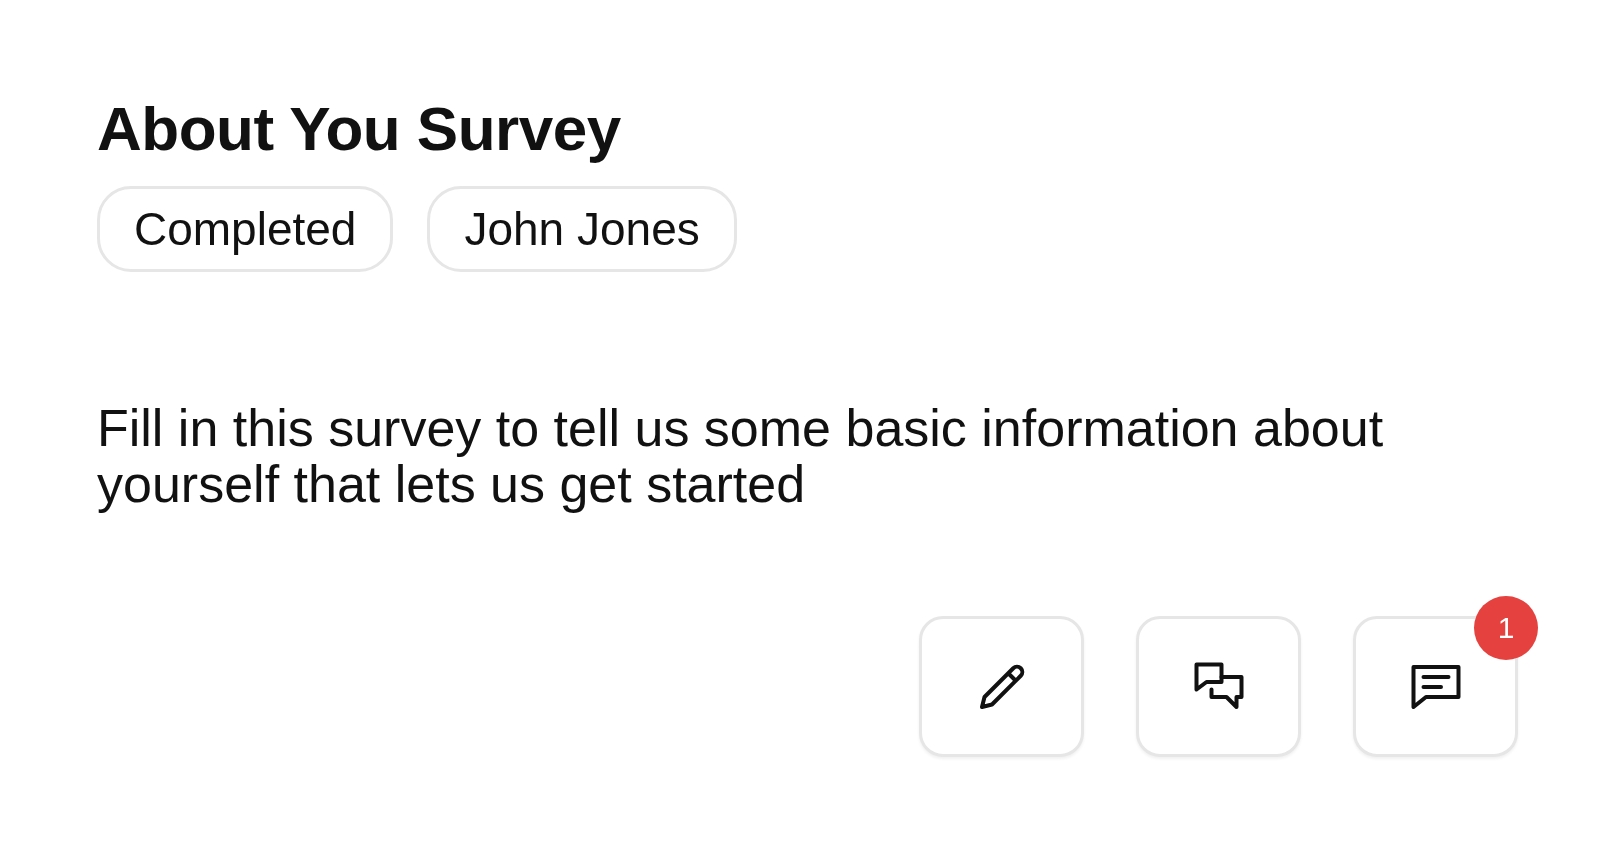  What do you see at coordinates (1506, 628) in the screenshot?
I see `notification-badge: 1` at bounding box center [1506, 628].